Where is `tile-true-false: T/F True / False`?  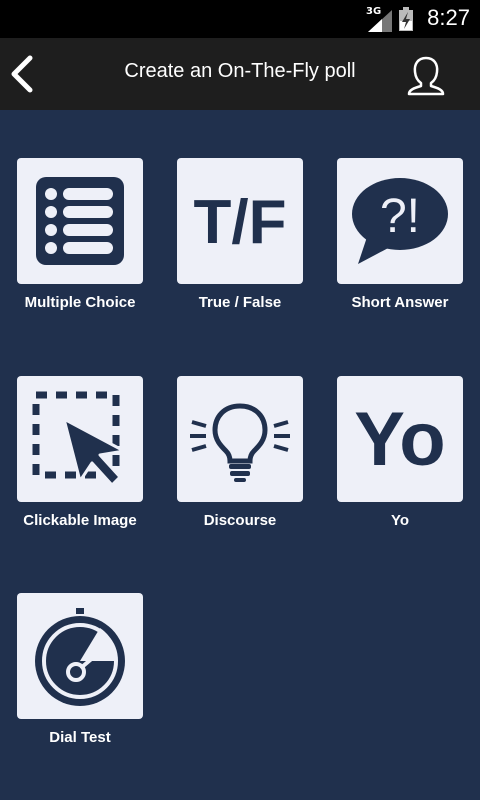
tile-true-false: T/F True / False is located at coordinates (240, 234).